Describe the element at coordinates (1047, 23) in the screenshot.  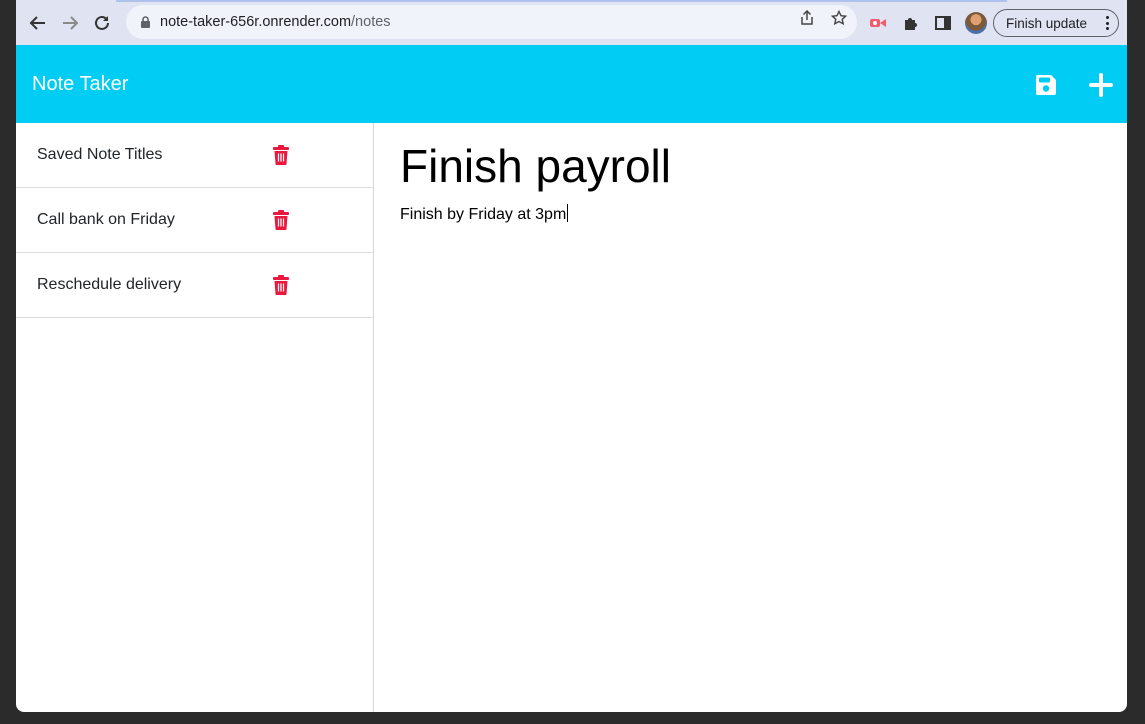
I see `finish-update-label: Finish update` at that location.